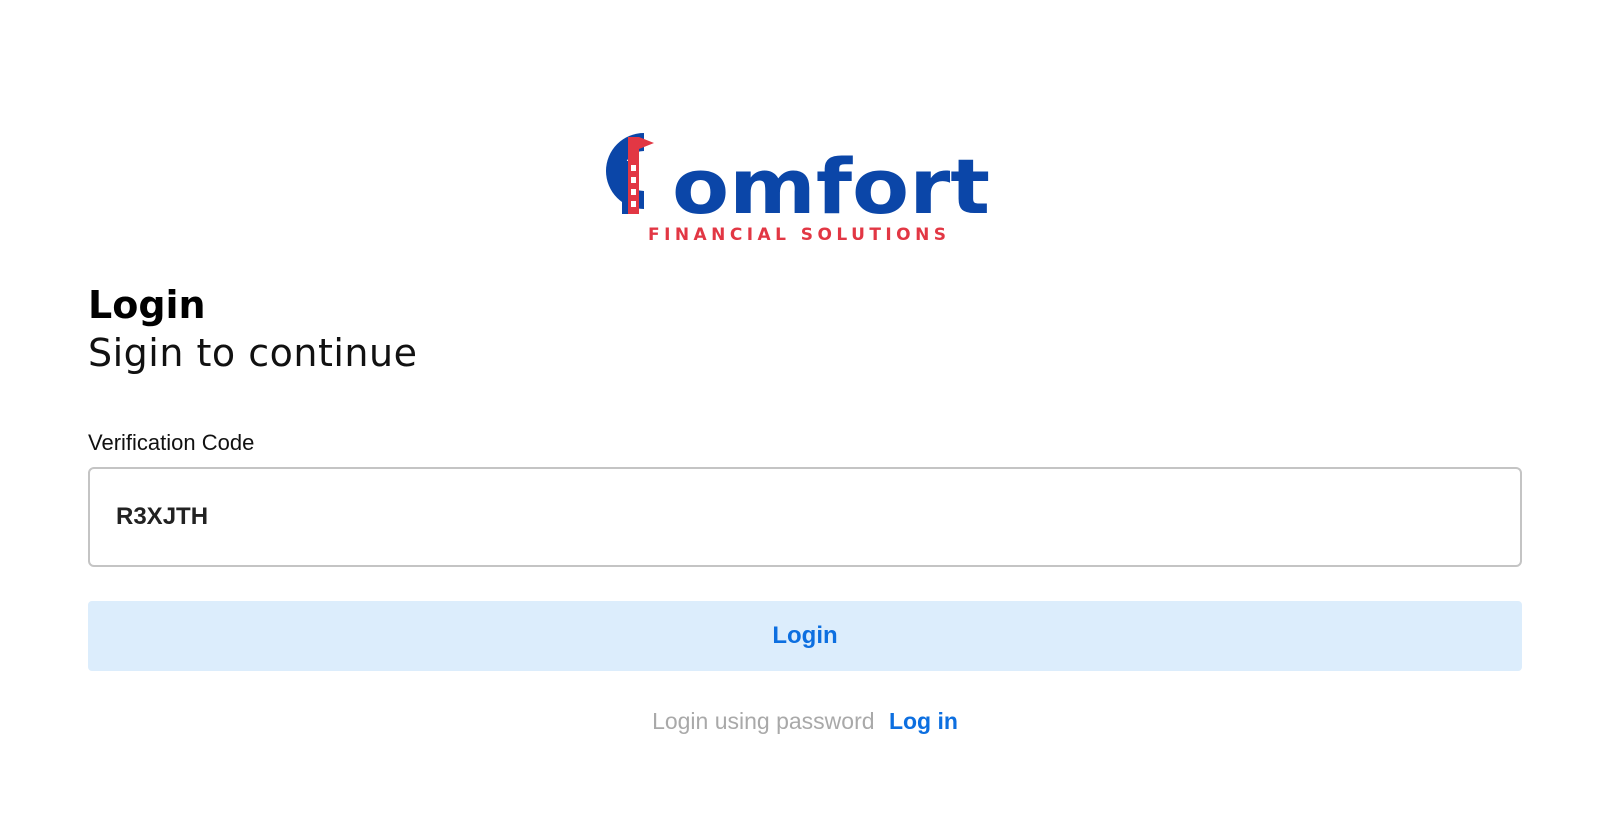 Image resolution: width=1600 pixels, height=836 pixels. What do you see at coordinates (147, 305) in the screenshot?
I see `page-title: Login` at bounding box center [147, 305].